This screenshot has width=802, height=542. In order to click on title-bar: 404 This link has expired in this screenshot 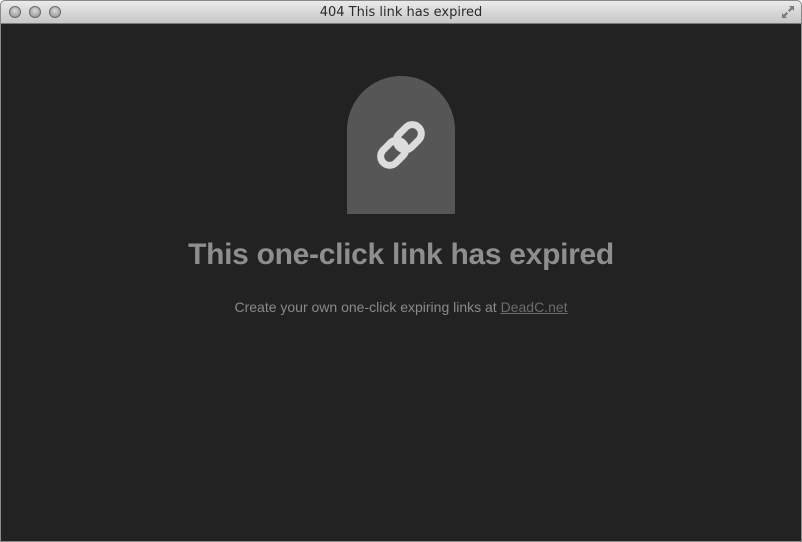, I will do `click(401, 12)`.